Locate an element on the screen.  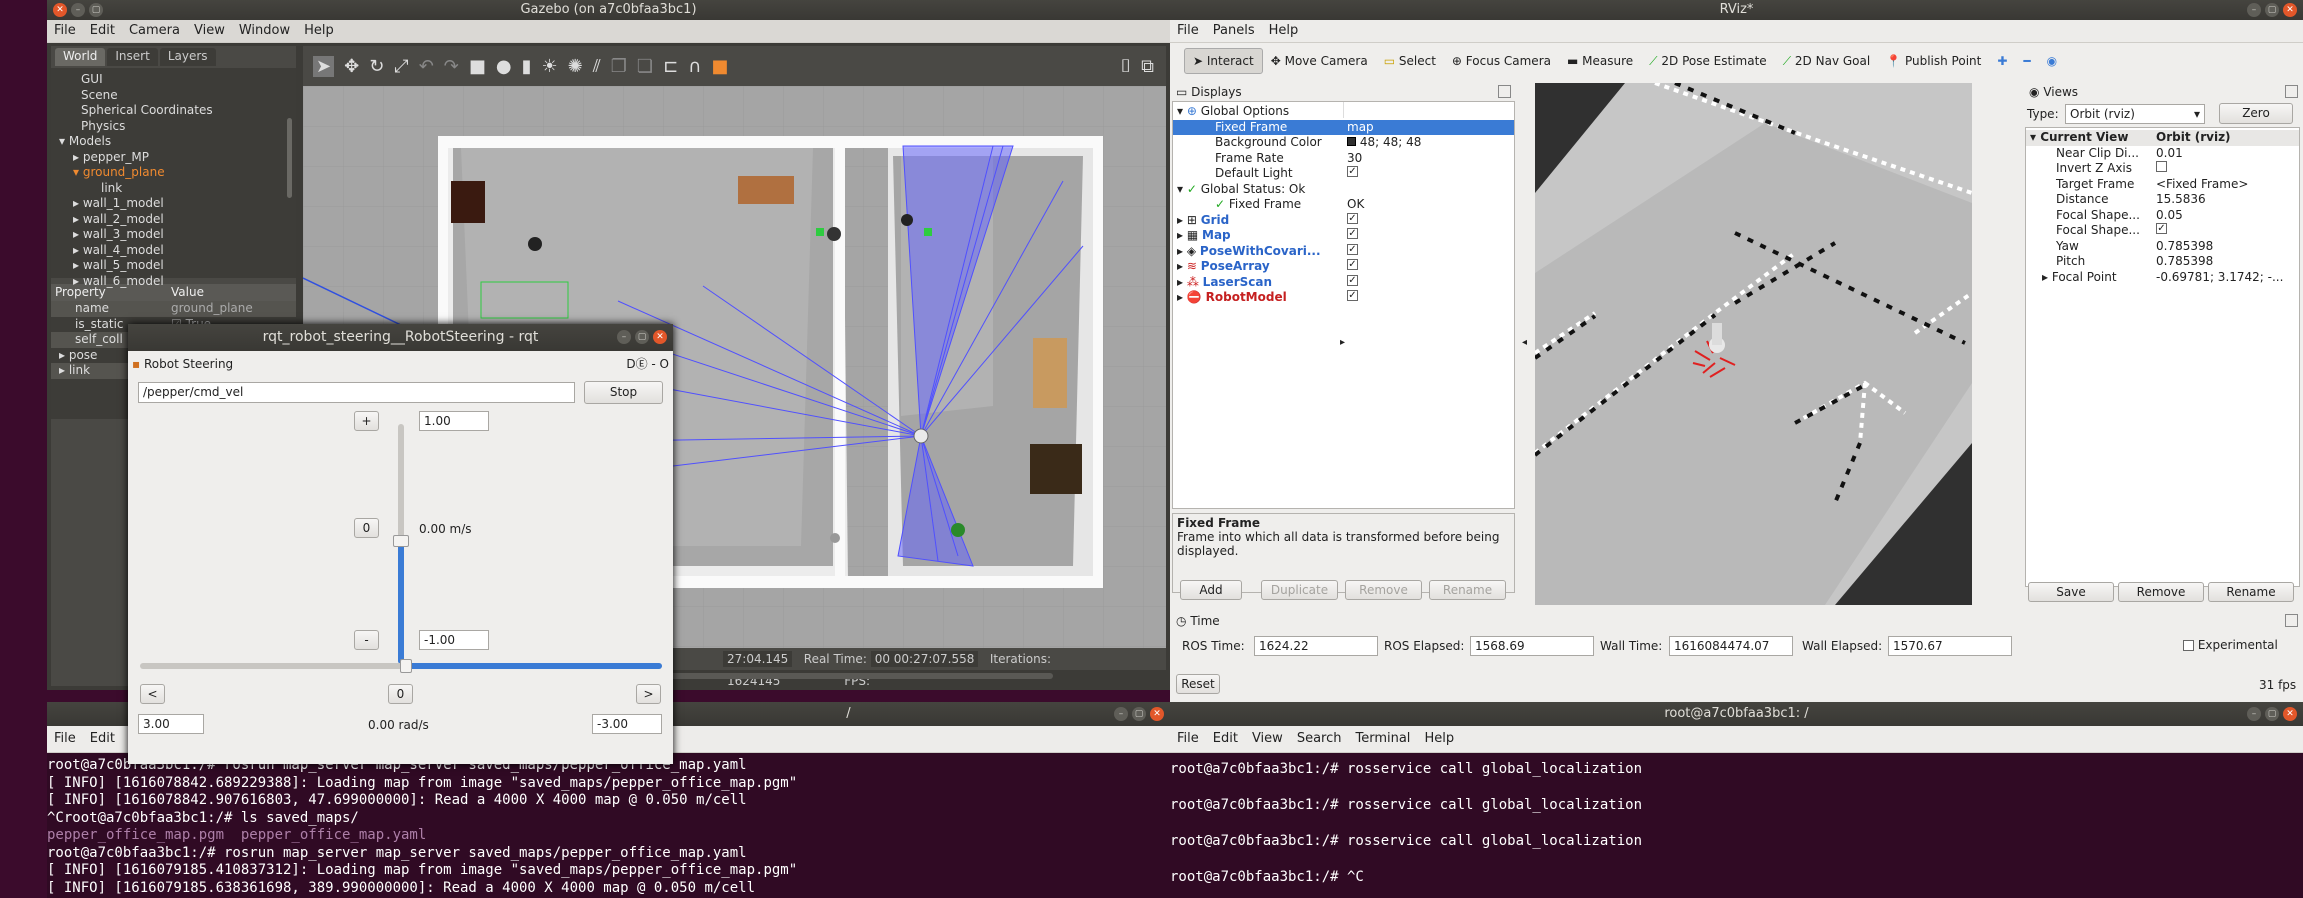
sphere-icon: ● is located at coordinates (504, 66).